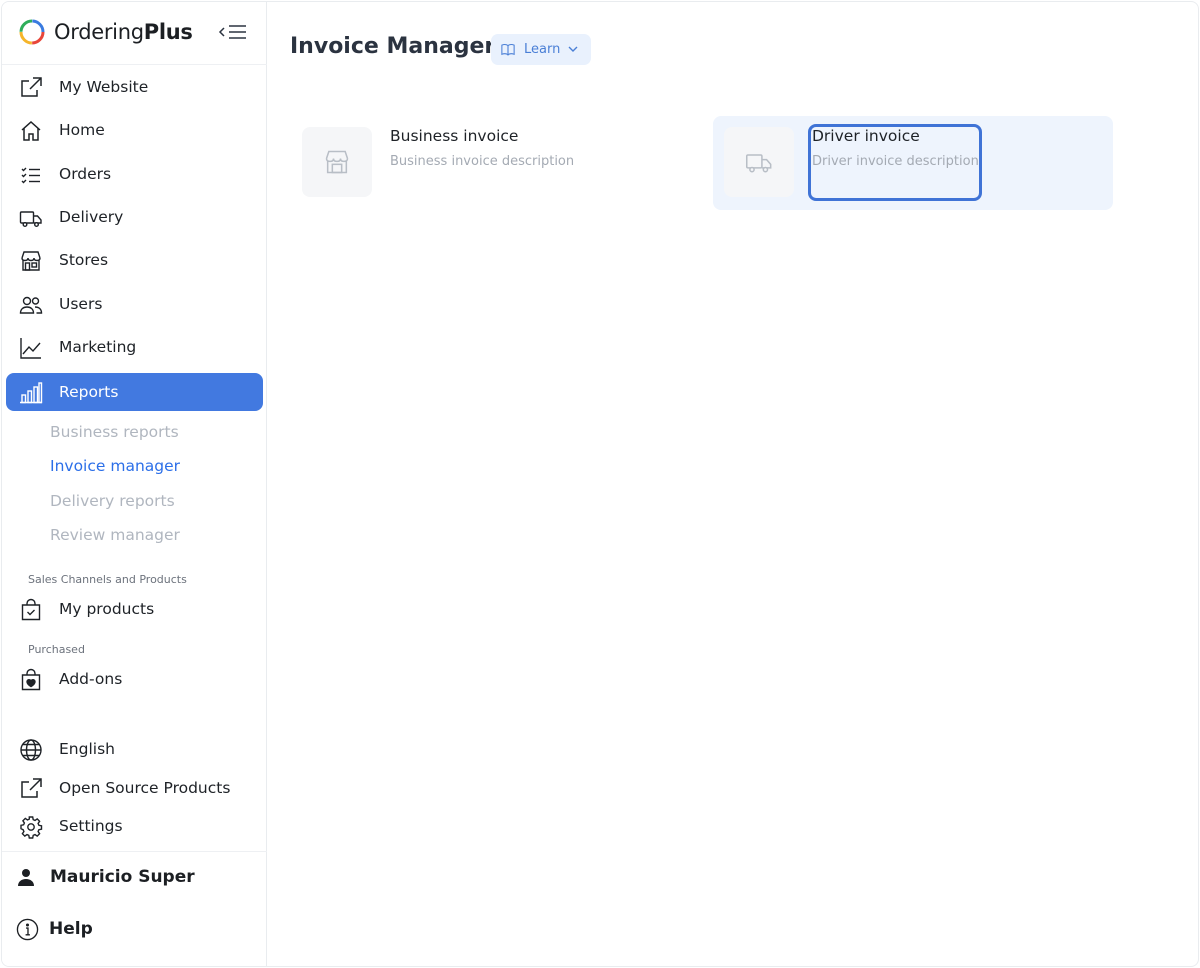 This screenshot has width=1200, height=968. I want to click on sidebar-item-label: Settings, so click(91, 826).